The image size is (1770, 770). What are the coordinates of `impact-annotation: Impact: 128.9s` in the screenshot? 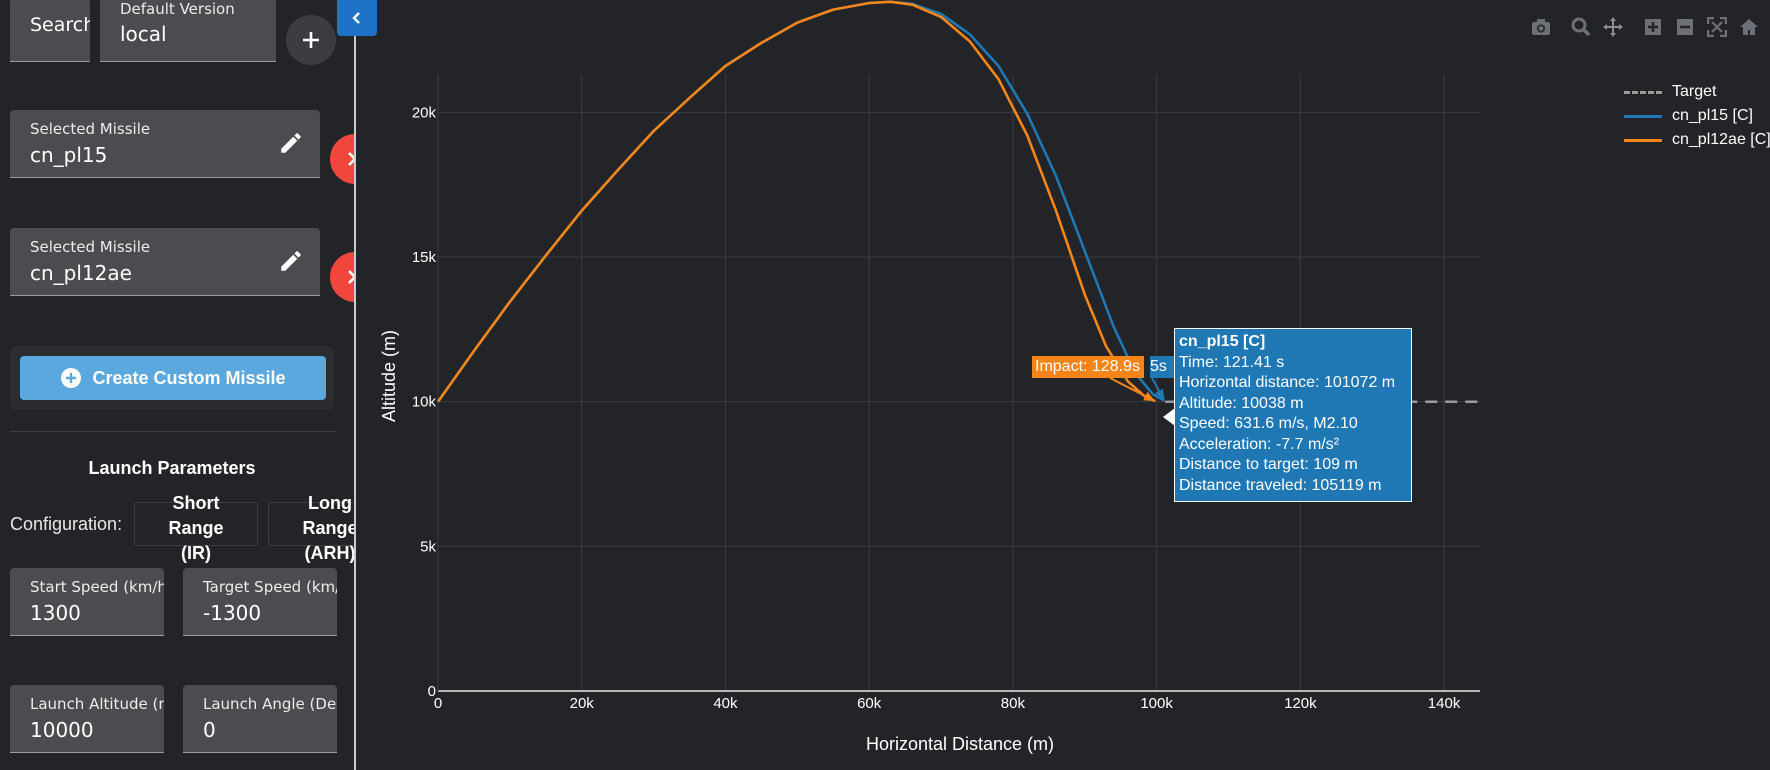 It's located at (1088, 367).